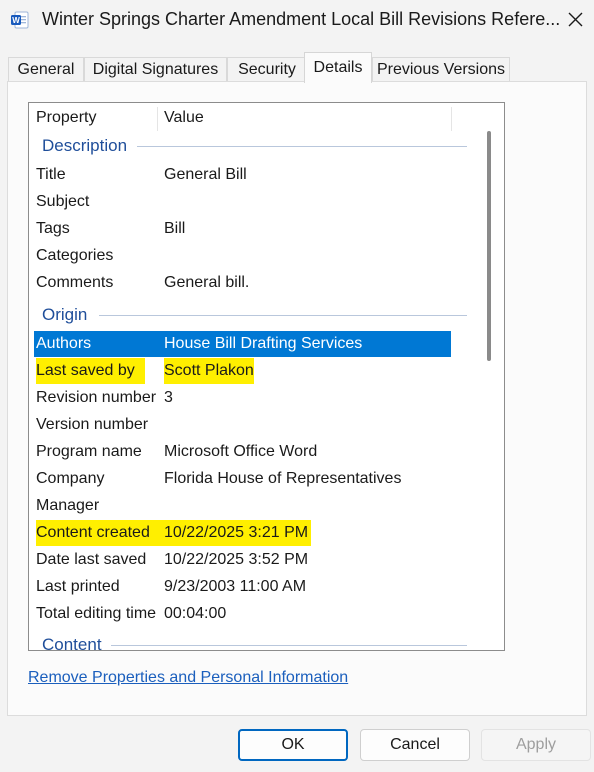 The width and height of the screenshot is (594, 772). What do you see at coordinates (242, 202) in the screenshot?
I see `list-item: Subject` at bounding box center [242, 202].